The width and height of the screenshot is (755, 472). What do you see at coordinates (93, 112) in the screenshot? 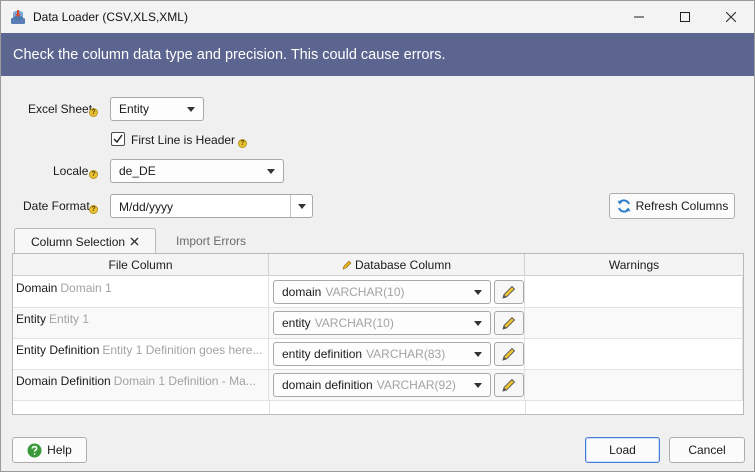
I see `excel-sheet-hint-icon: ?` at bounding box center [93, 112].